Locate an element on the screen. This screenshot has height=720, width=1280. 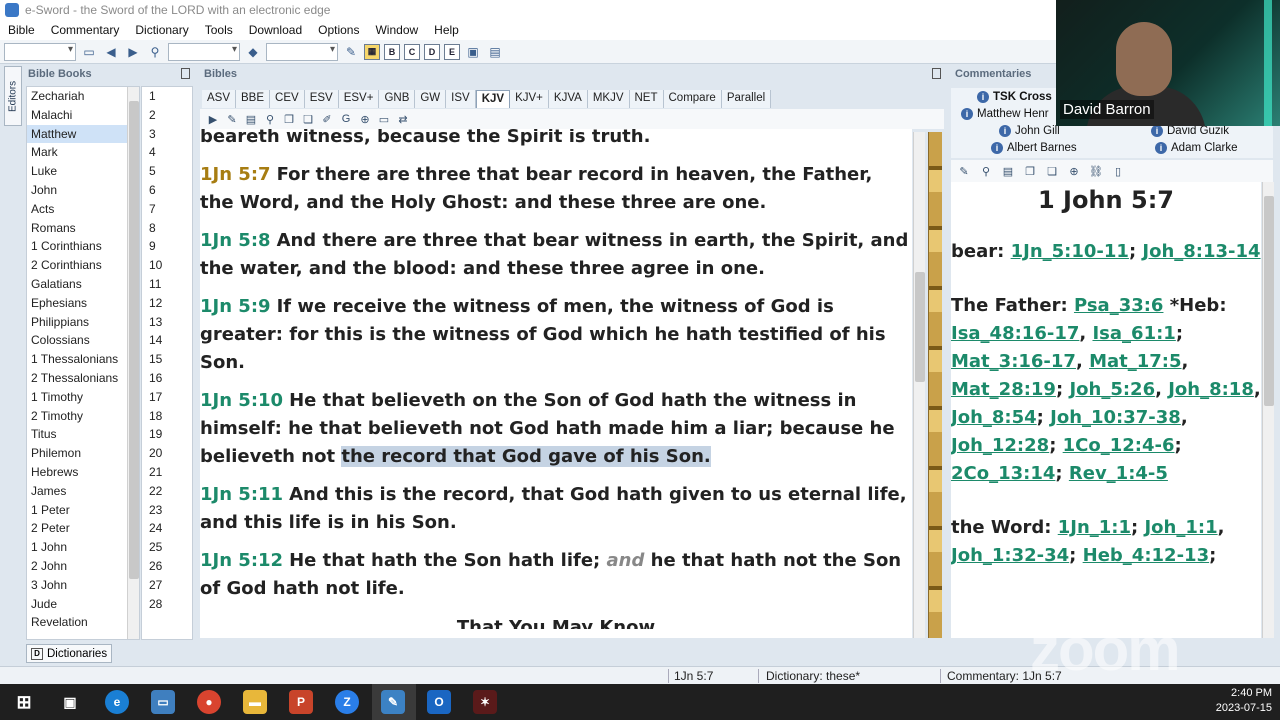
tab-bbe: BBE is located at coordinates (253, 99).